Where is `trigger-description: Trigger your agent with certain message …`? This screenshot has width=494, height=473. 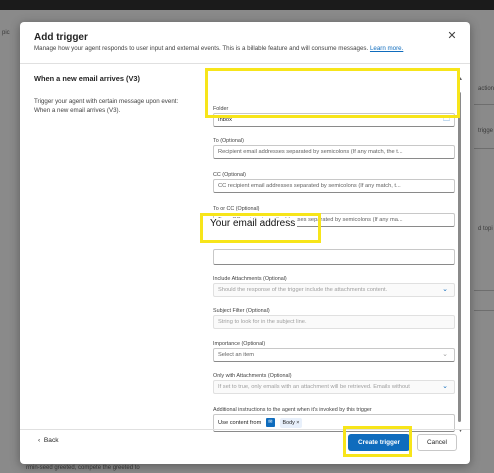
trigger-description: Trigger your agent with certain message … is located at coordinates (106, 106).